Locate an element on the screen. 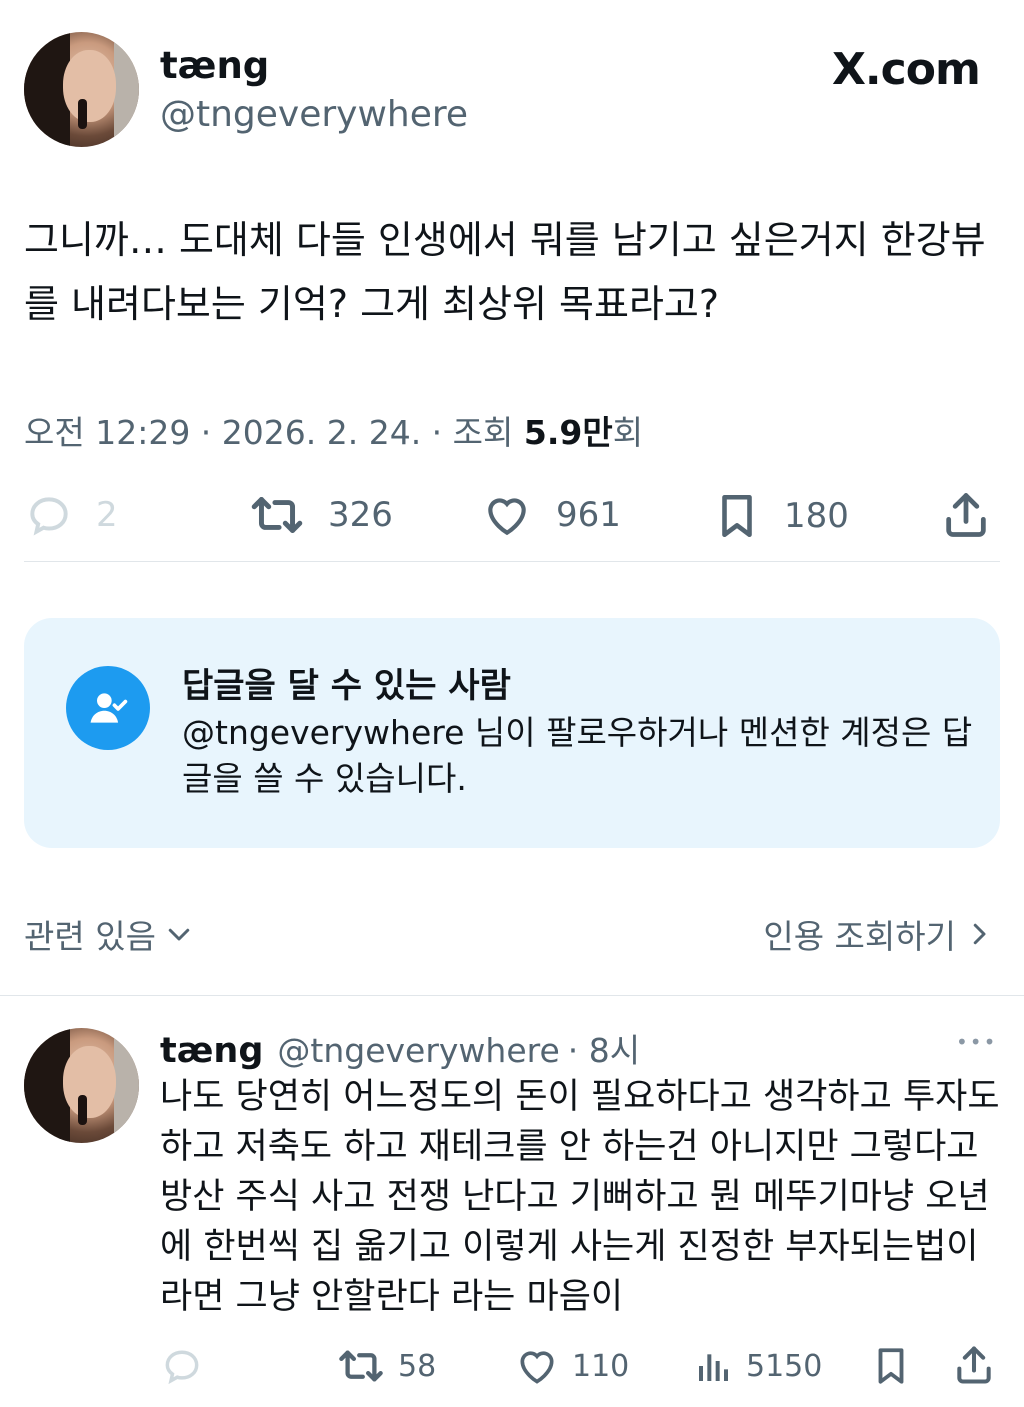 This screenshot has height=1407, width=1024. reply-time: · 8시 is located at coordinates (604, 1048).